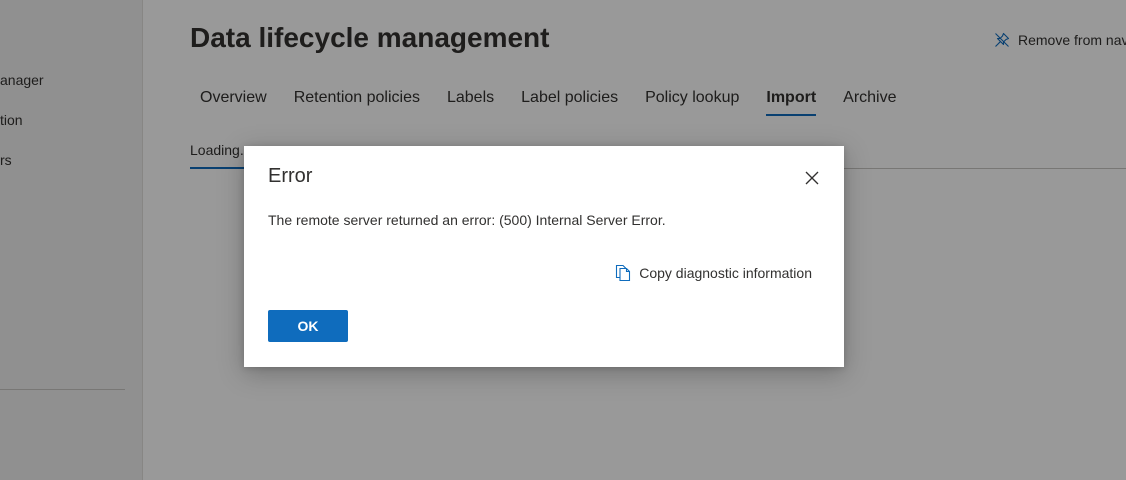  Describe the element at coordinates (308, 326) in the screenshot. I see `ok-button: OK` at that location.